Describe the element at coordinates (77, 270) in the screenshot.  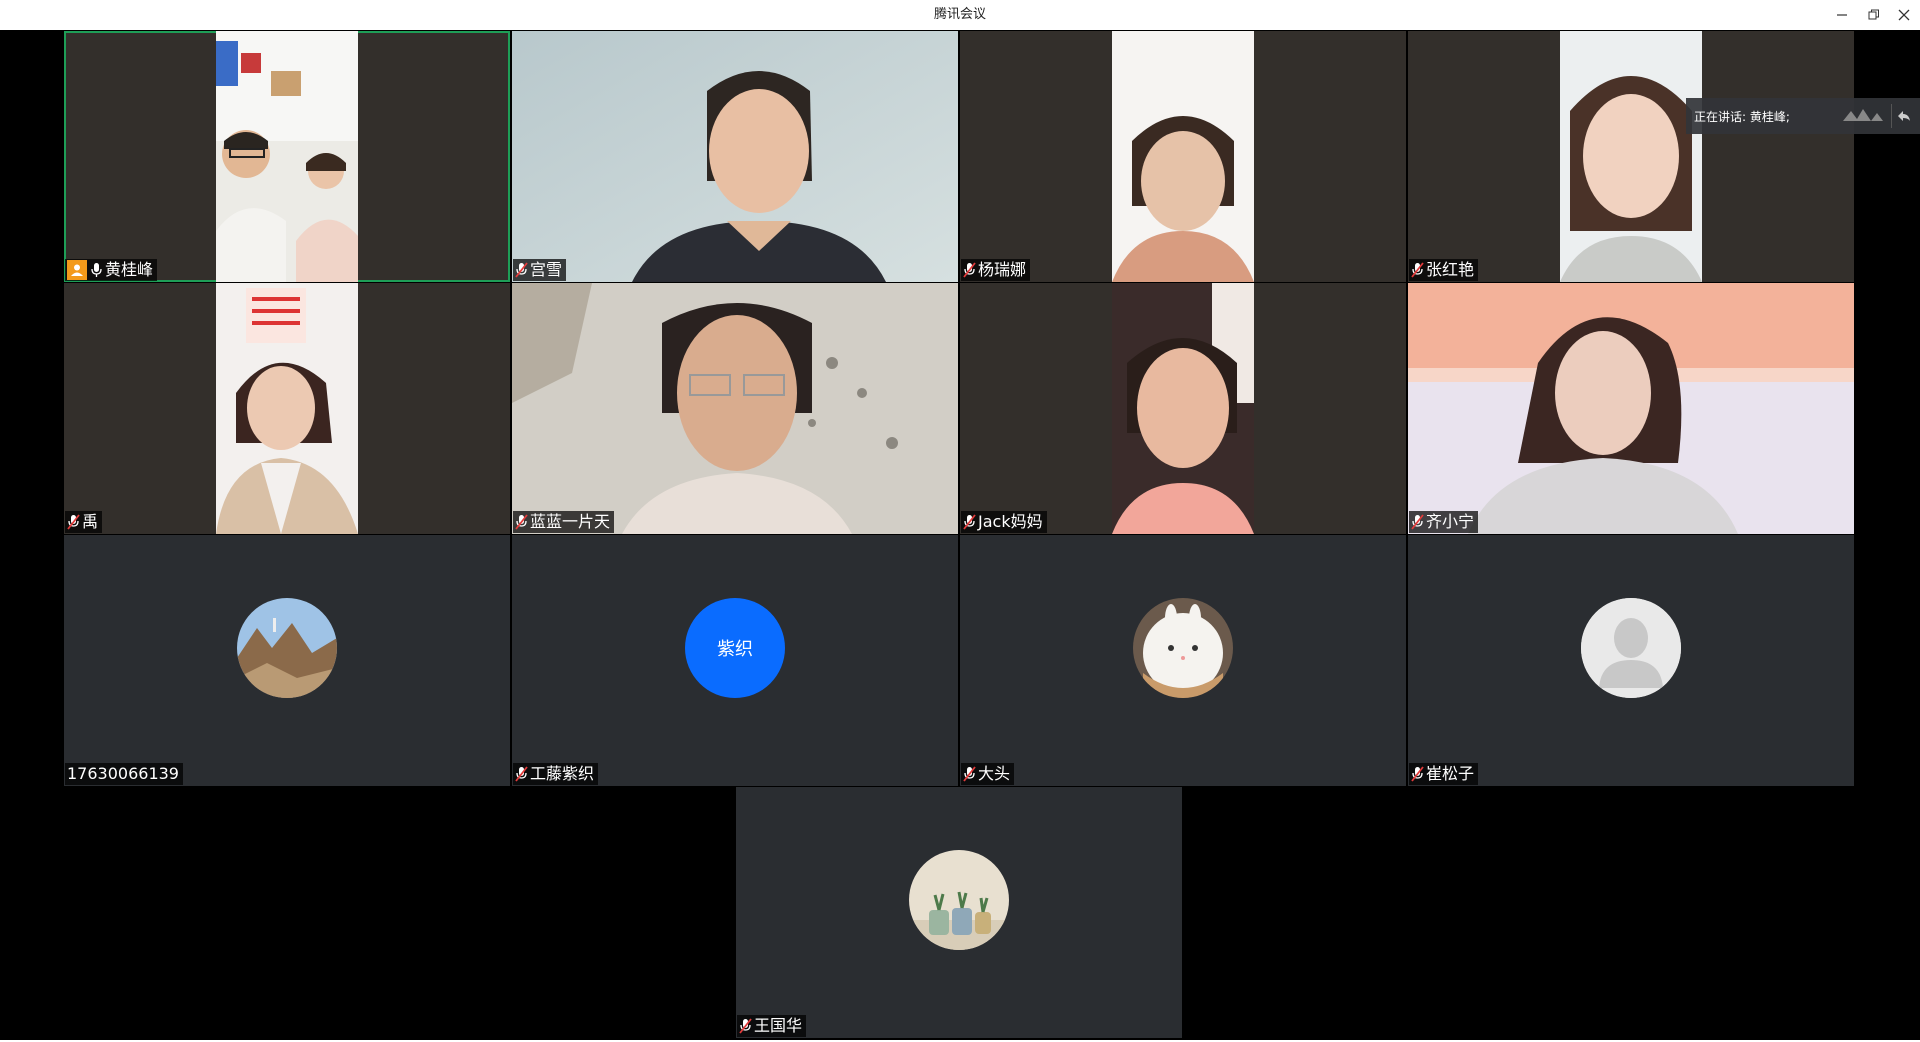
I see `host-icon` at that location.